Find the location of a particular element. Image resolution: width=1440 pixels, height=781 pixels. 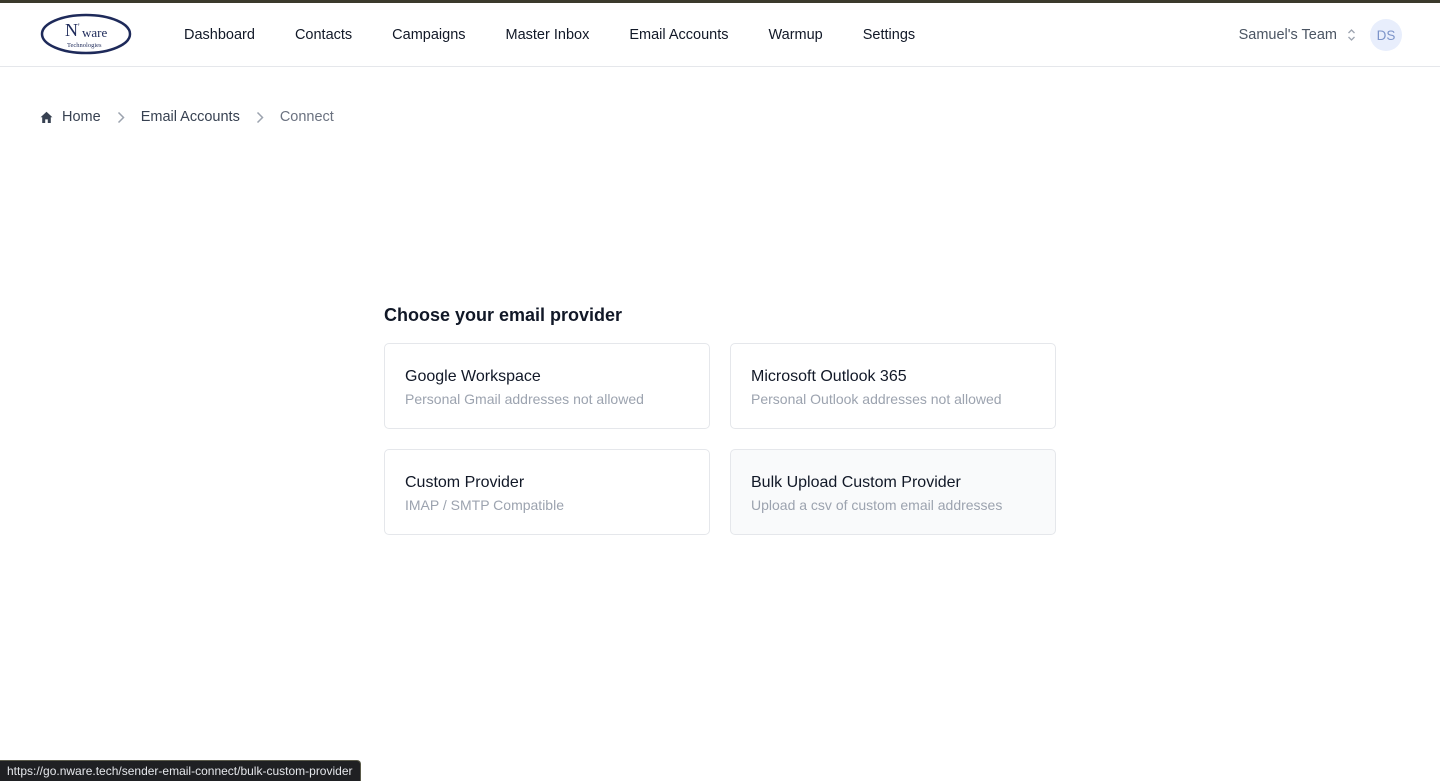

provider-subtitle: Upload a csv of custom email addresses is located at coordinates (877, 505).